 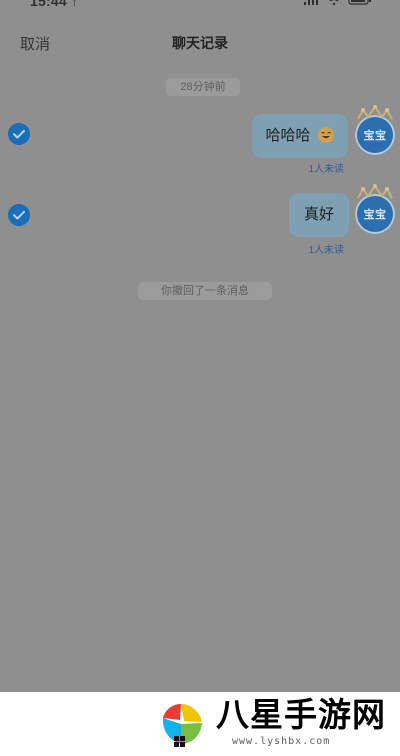 I want to click on watermark-title: 八星手游网, so click(x=301, y=714).